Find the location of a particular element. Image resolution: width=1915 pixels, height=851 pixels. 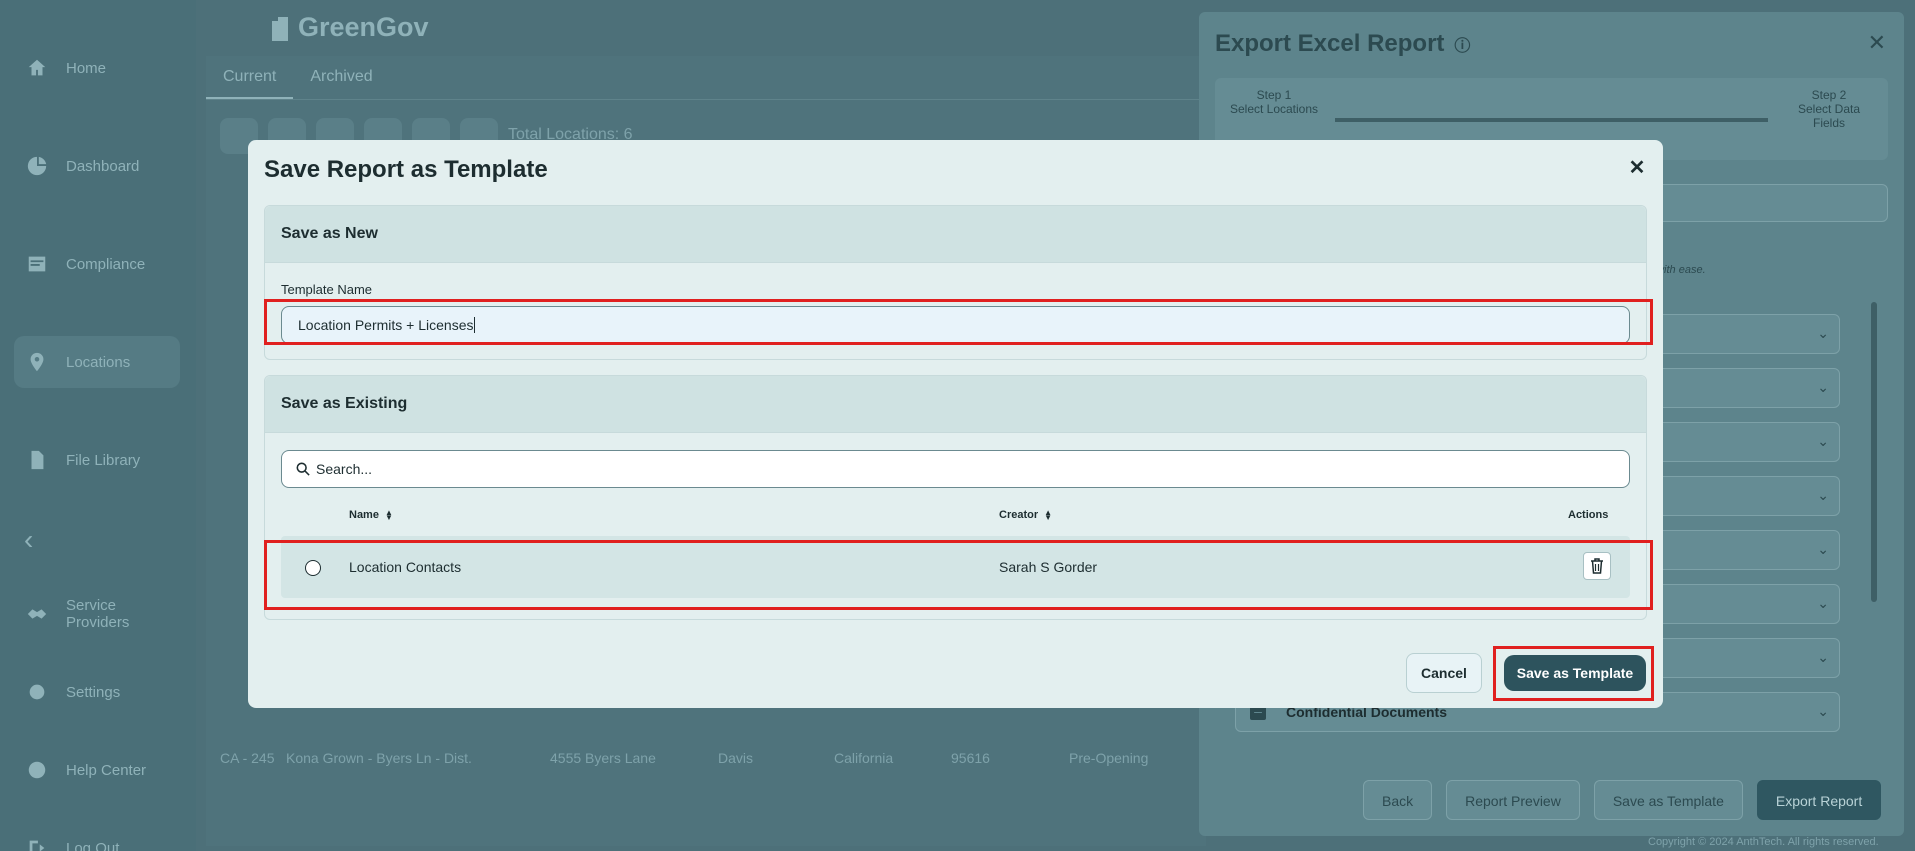

table-header: Name ▲ ▼ Creator ▲ ▼ Actions is located at coordinates (955, 516).